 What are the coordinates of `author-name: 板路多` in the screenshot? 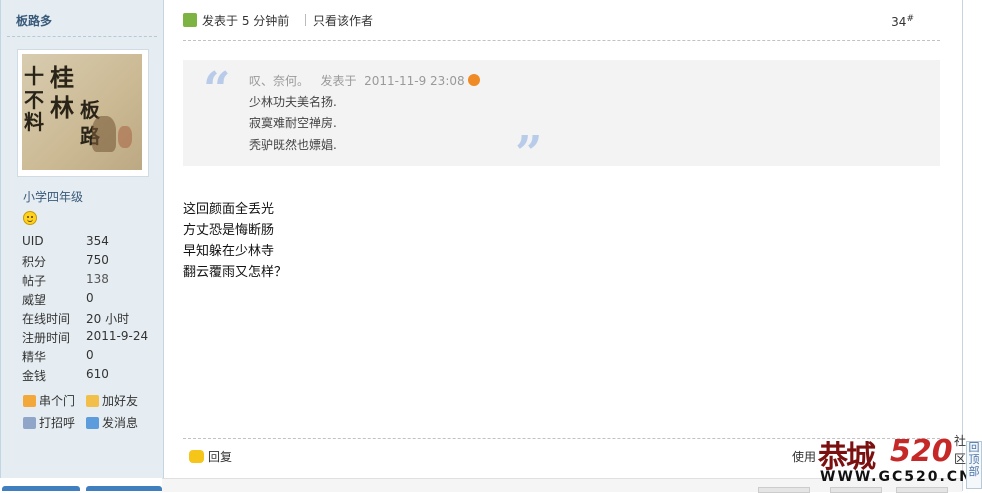 It's located at (34, 20).